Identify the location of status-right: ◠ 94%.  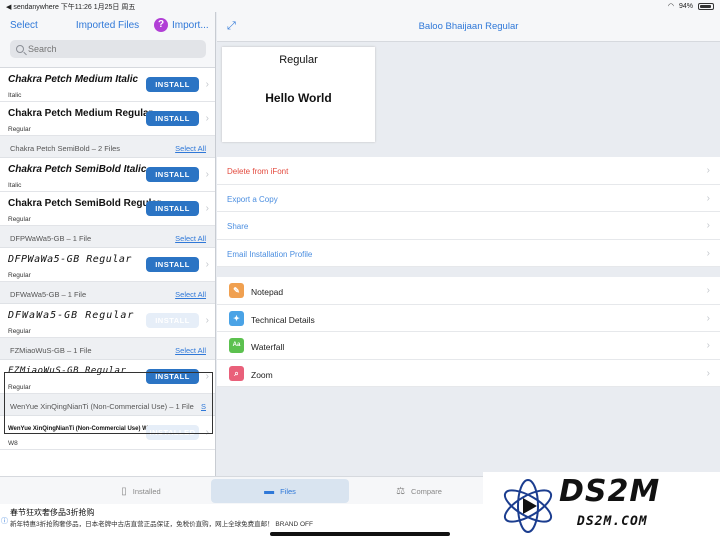
(691, 6).